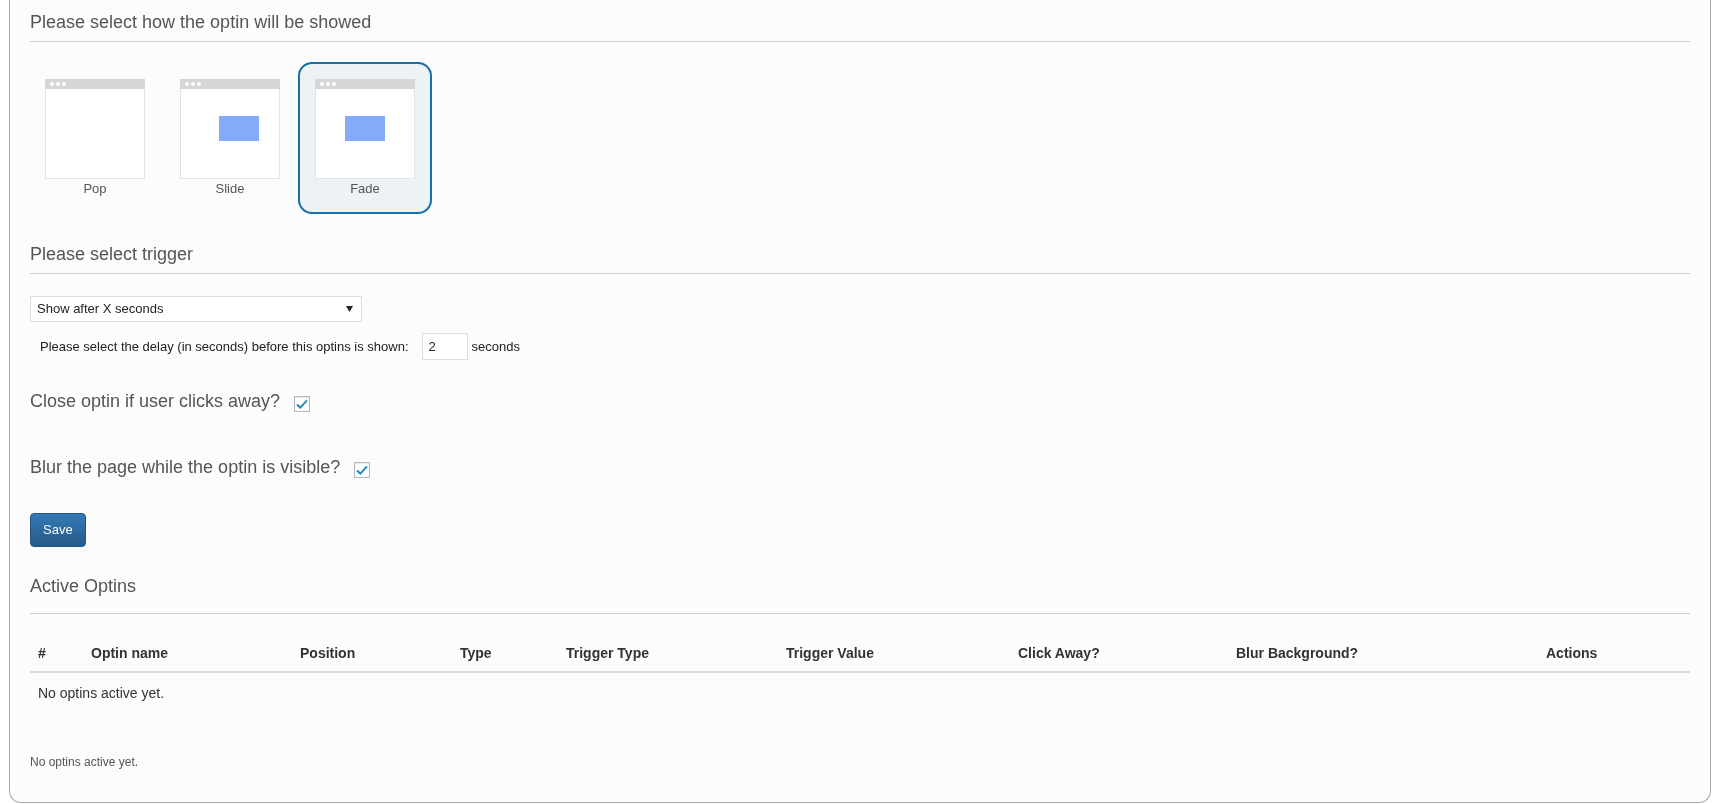  Describe the element at coordinates (1383, 653) in the screenshot. I see `column-header: Blur Background?` at that location.